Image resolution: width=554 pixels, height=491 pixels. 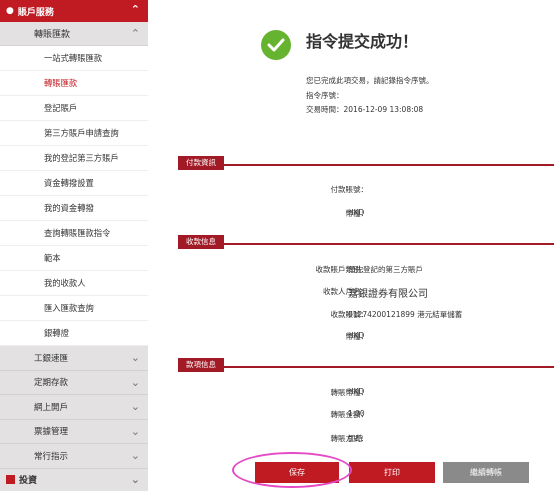 What do you see at coordinates (51, 407) in the screenshot?
I see `sidebar-category-label: 網上開戶` at bounding box center [51, 407].